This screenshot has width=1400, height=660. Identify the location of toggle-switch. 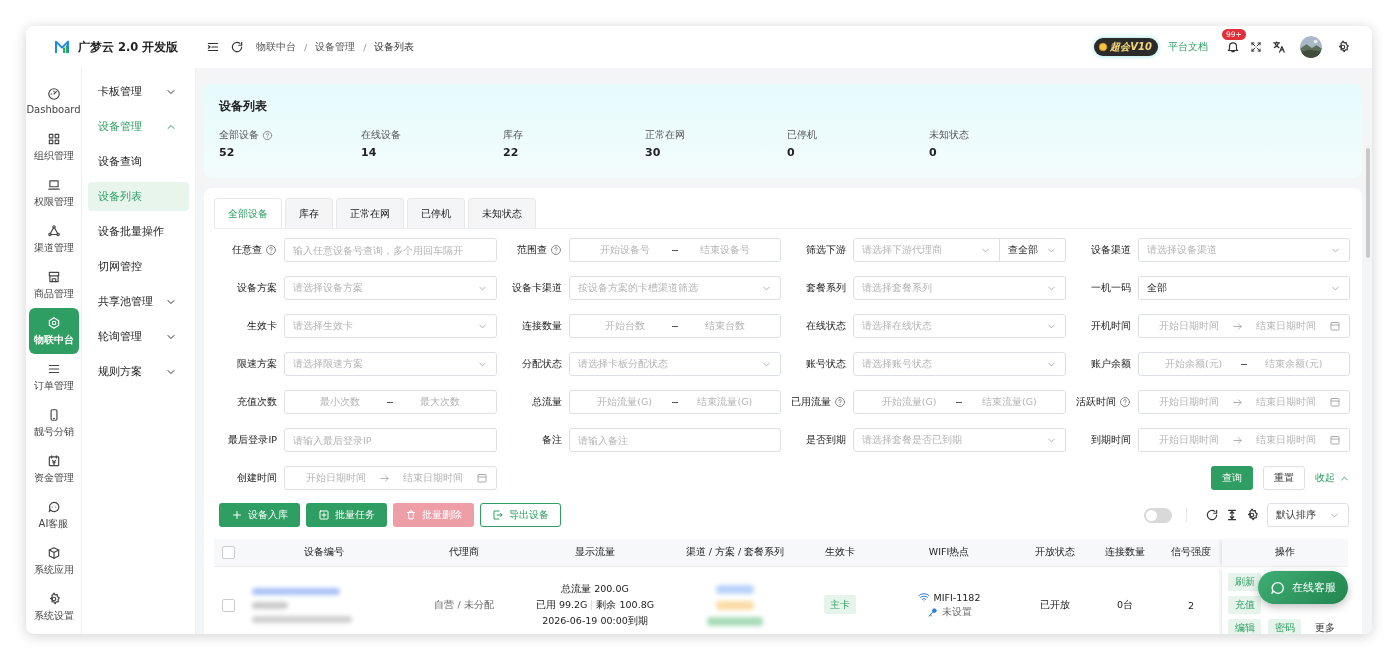
(1158, 515).